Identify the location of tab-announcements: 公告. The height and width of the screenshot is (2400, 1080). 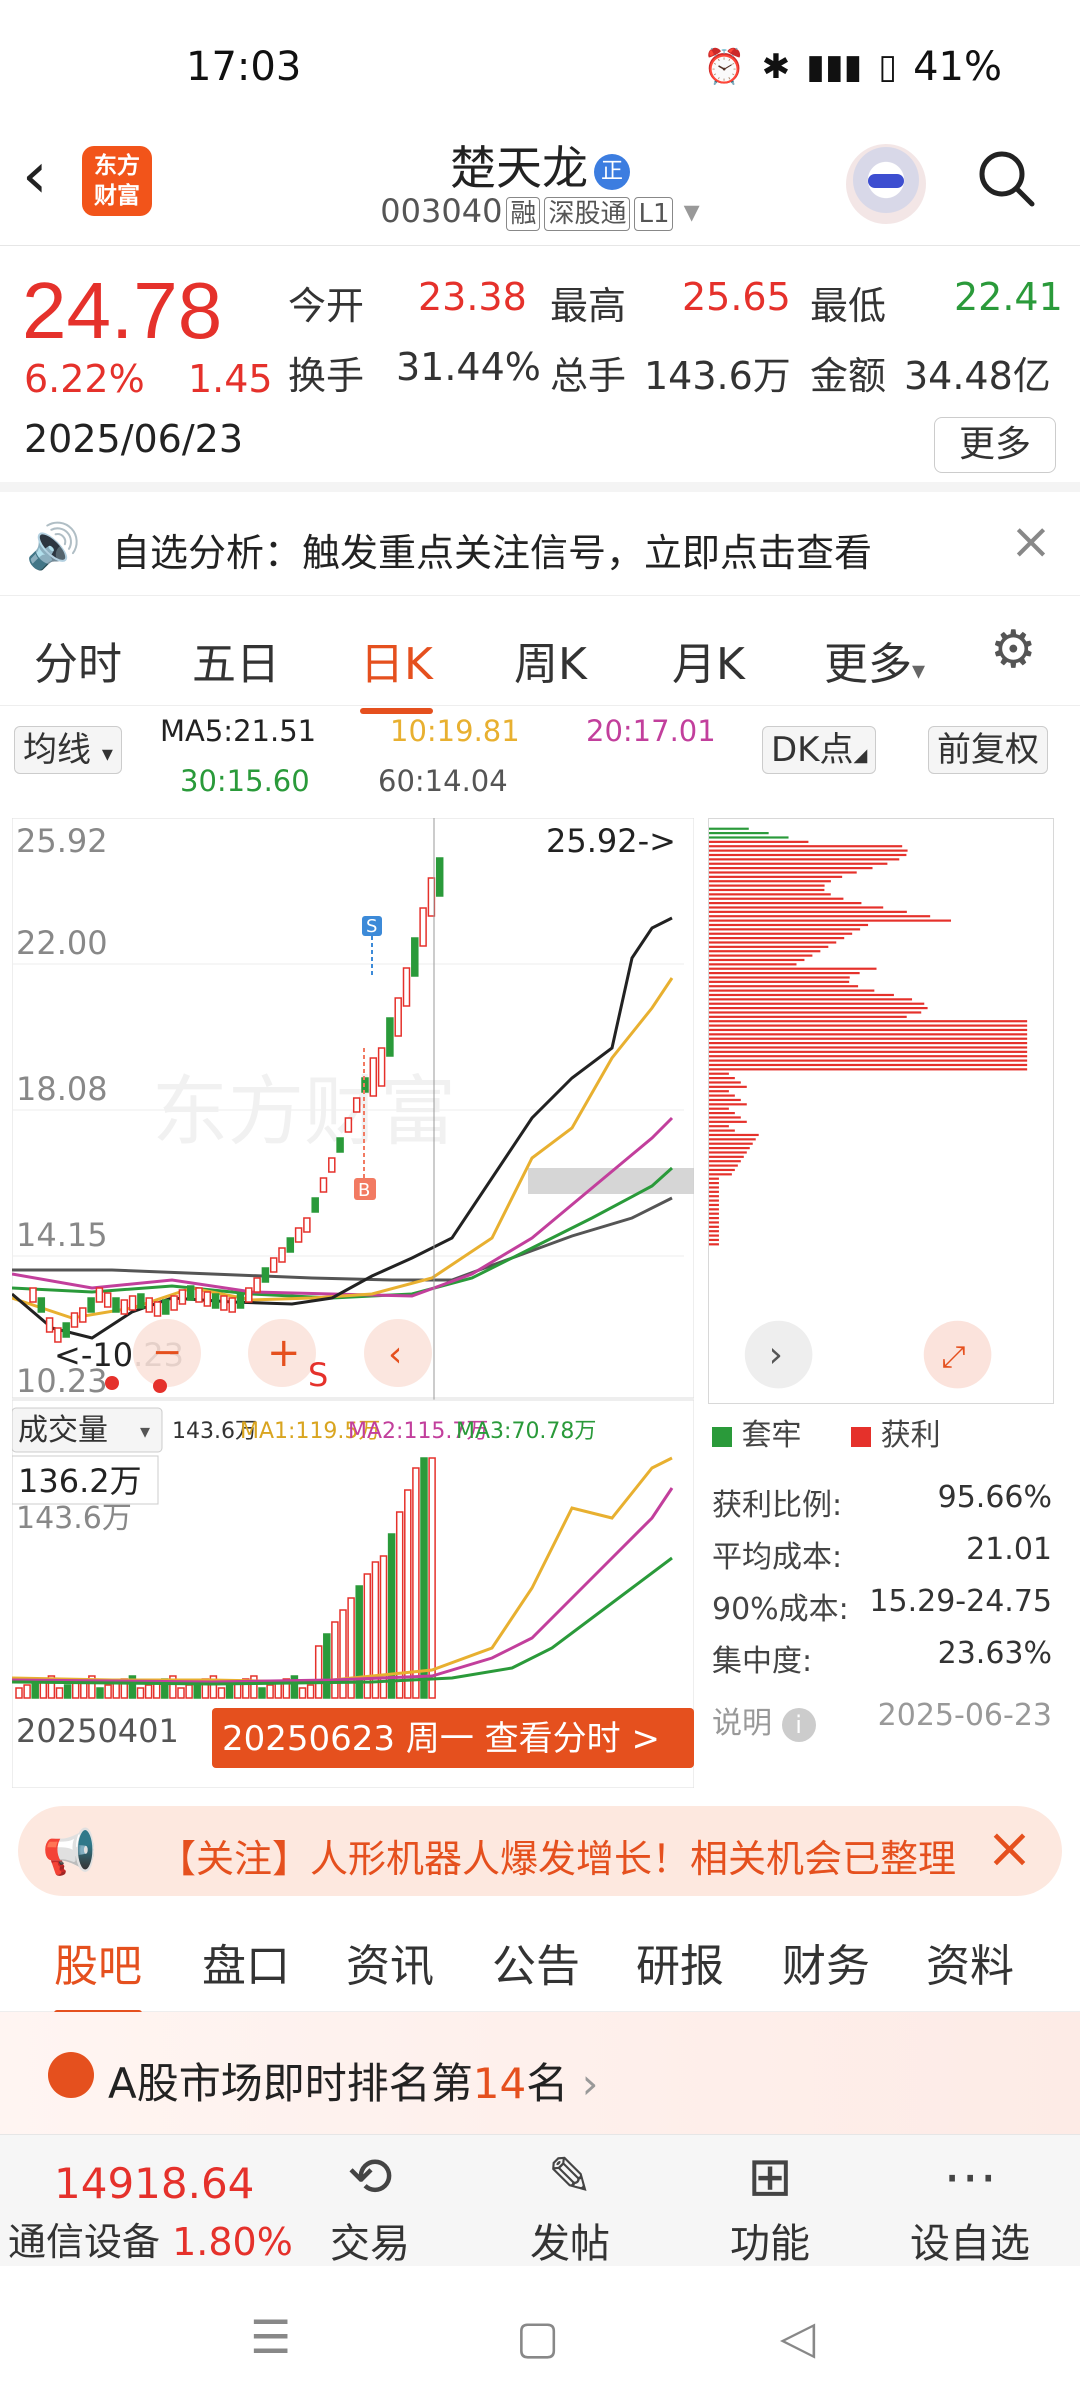
(536, 1962).